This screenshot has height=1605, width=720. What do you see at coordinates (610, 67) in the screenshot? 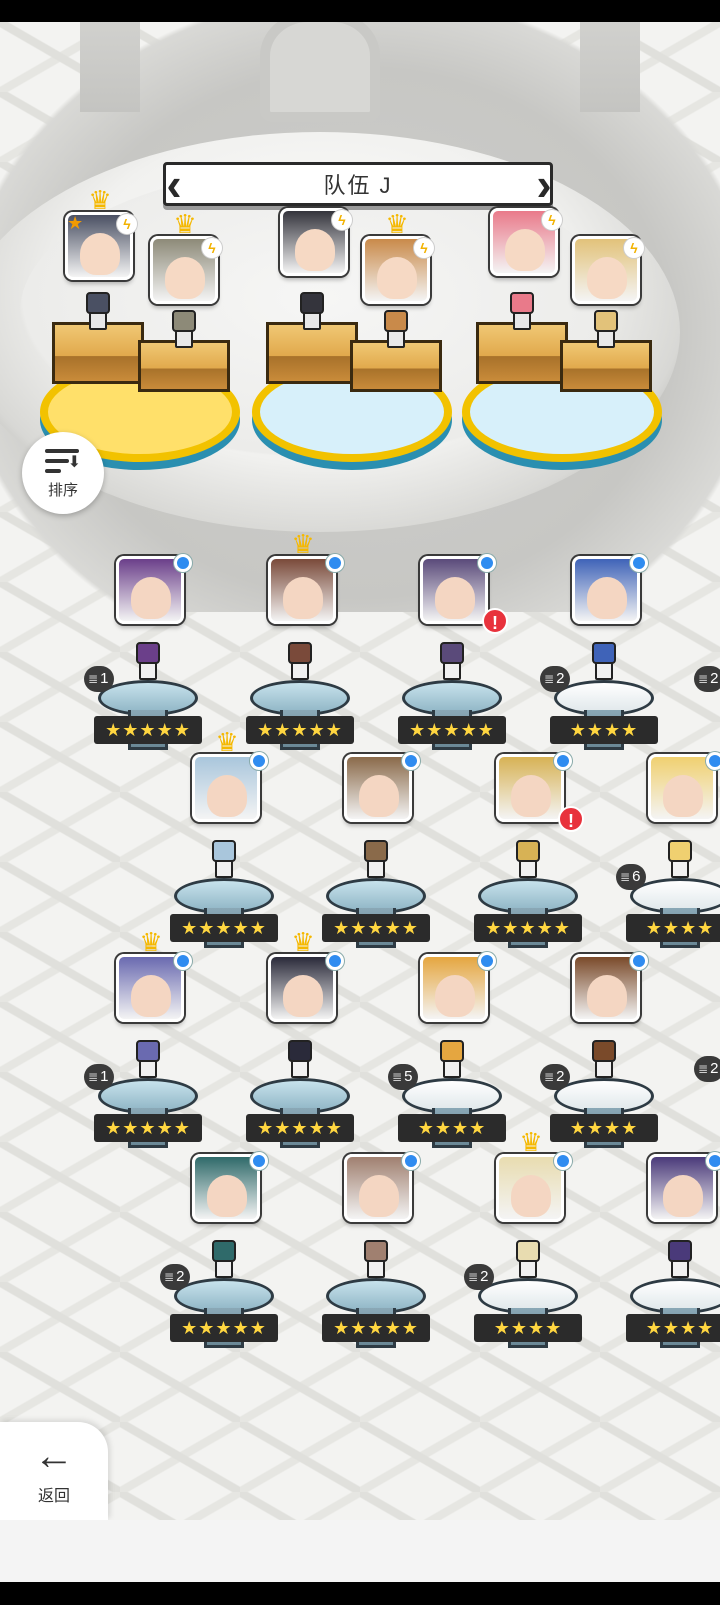
I see `pillar` at bounding box center [610, 67].